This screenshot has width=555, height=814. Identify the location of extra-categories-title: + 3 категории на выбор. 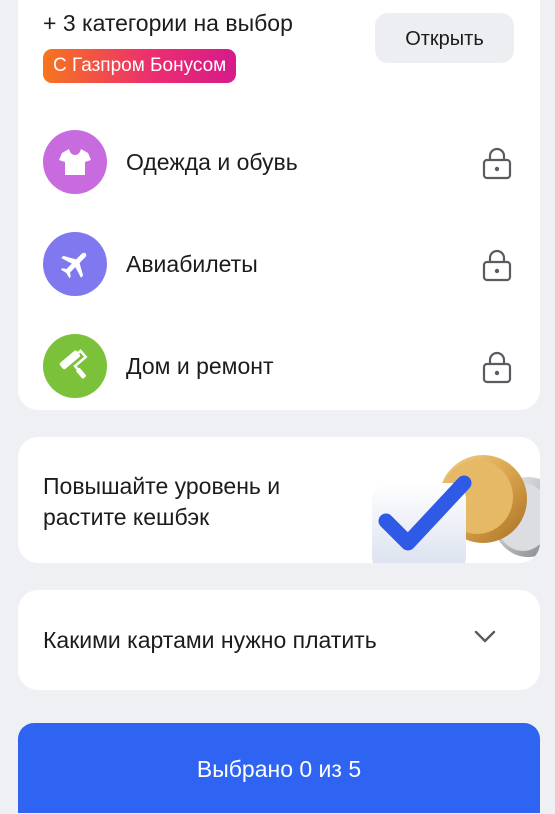
(168, 23).